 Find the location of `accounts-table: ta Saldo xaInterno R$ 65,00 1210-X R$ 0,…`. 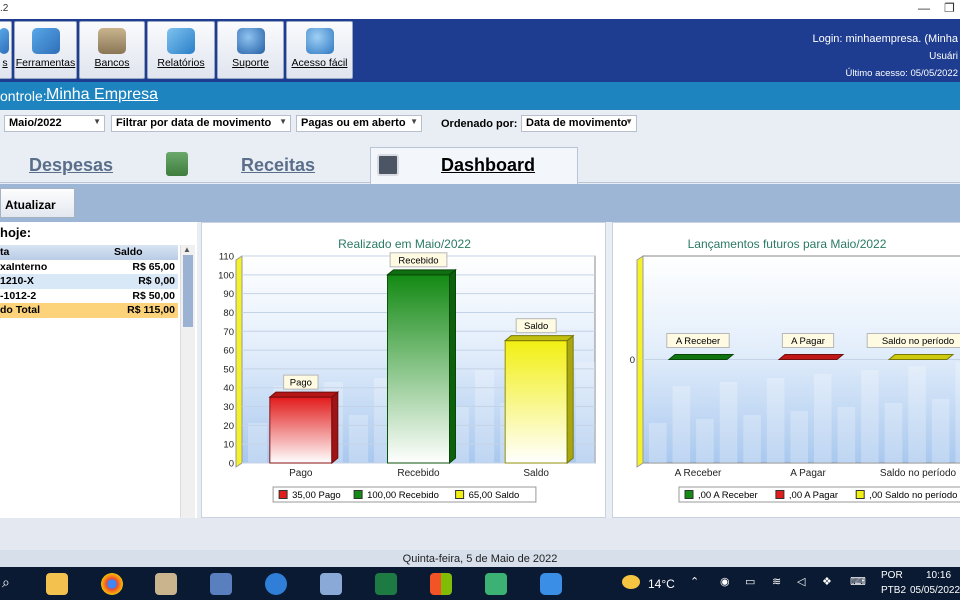

accounts-table: ta Saldo xaInterno R$ 65,00 1210-X R$ 0,… is located at coordinates (89, 281).